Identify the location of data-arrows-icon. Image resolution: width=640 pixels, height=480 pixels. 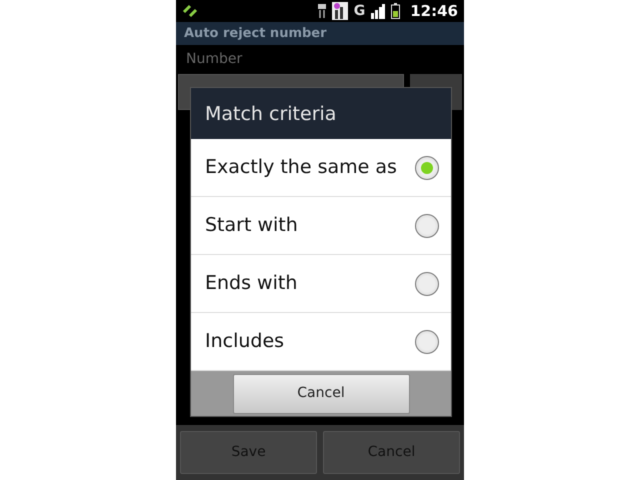
(322, 11).